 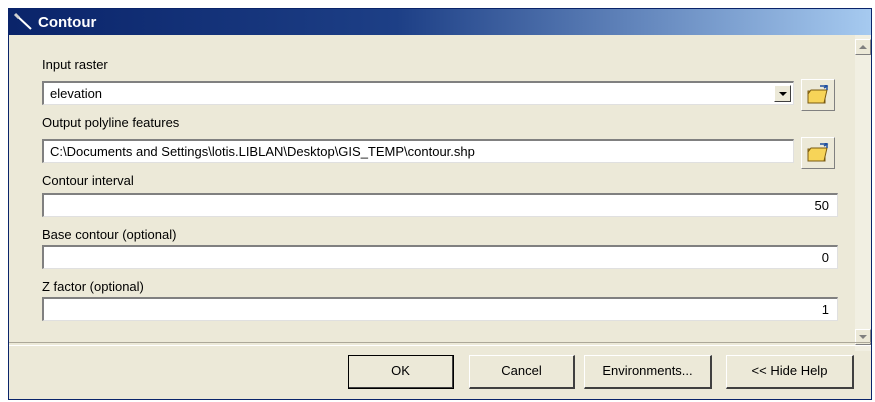 I want to click on z-factor-label: Z factor (optional), so click(x=93, y=286).